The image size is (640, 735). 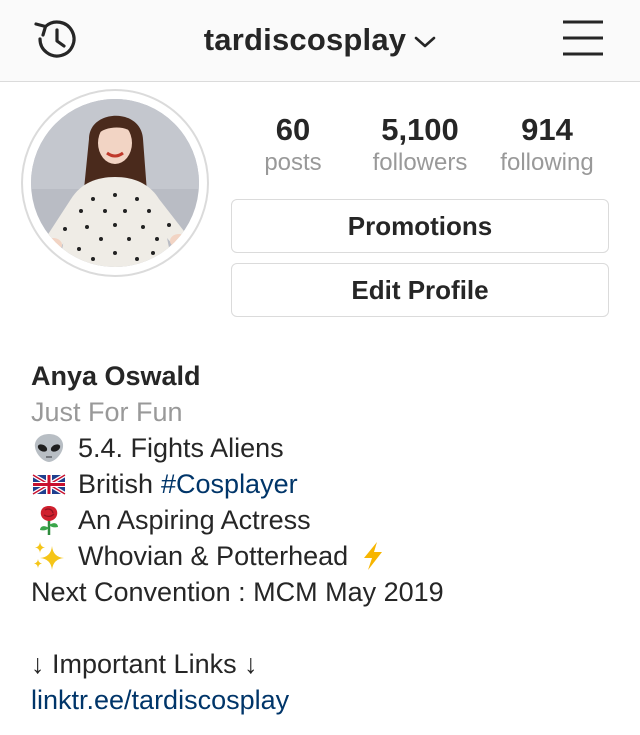 What do you see at coordinates (107, 412) in the screenshot?
I see `profile-category: Just For Fun` at bounding box center [107, 412].